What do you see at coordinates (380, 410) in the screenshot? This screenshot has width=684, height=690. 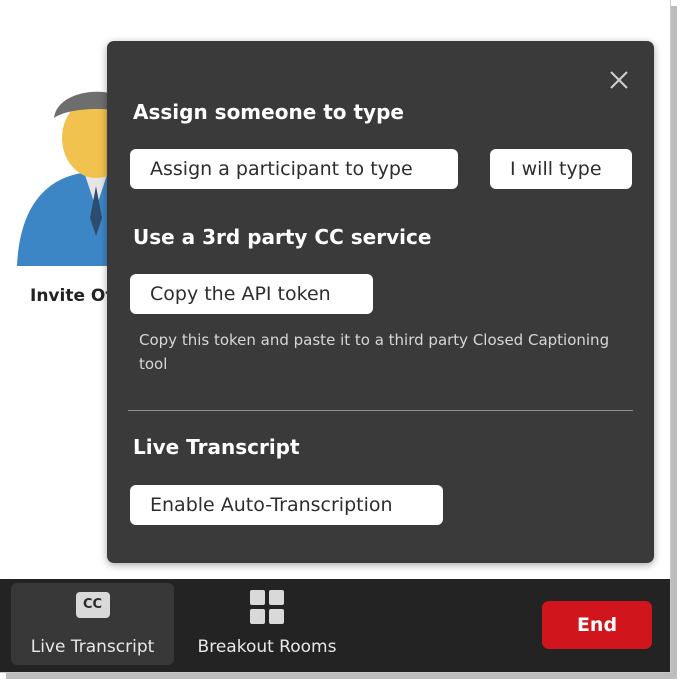 I see `section-divider` at bounding box center [380, 410].